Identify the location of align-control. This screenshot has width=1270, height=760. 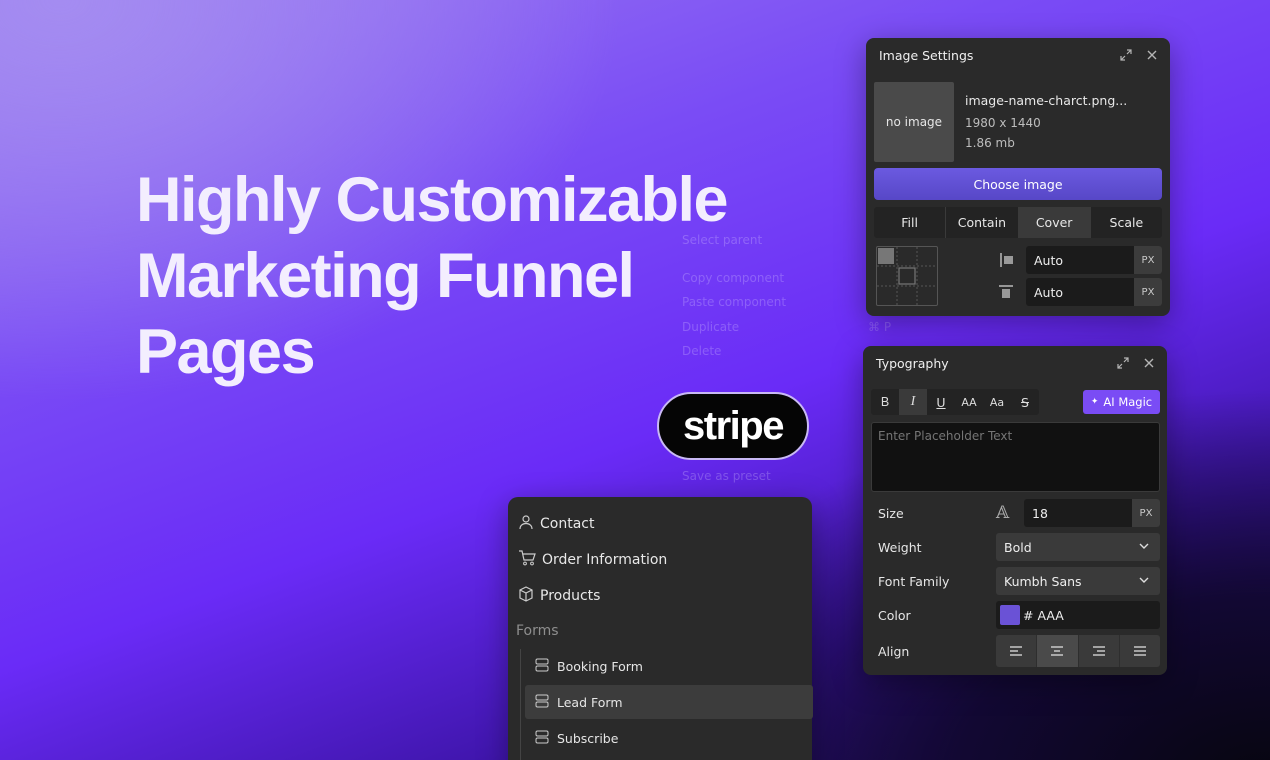
(1078, 651).